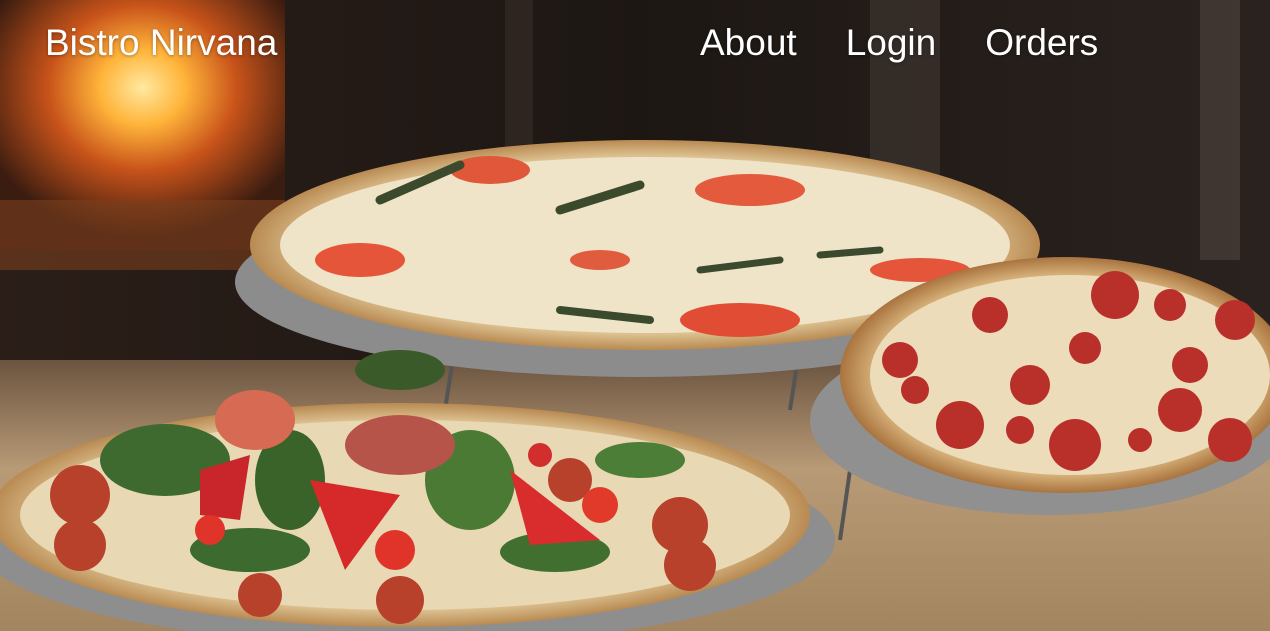  Describe the element at coordinates (748, 43) in the screenshot. I see `nav-link-about: About` at that location.